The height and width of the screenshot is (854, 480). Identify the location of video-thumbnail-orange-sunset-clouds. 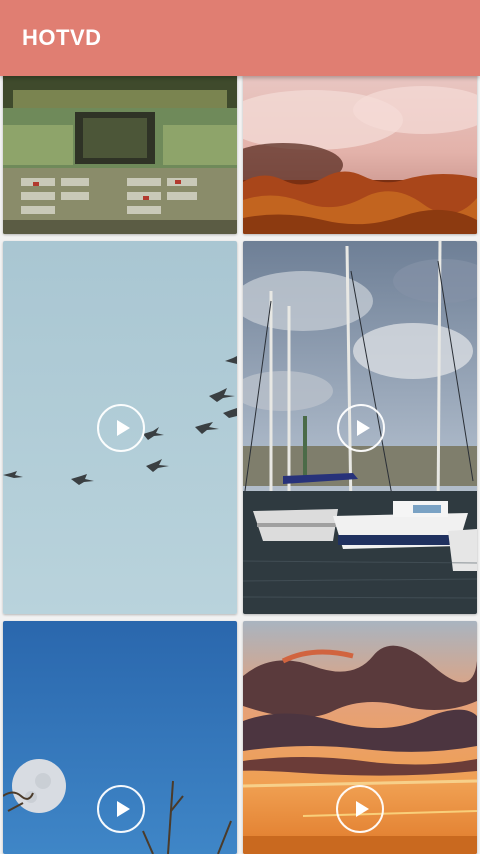
(360, 737).